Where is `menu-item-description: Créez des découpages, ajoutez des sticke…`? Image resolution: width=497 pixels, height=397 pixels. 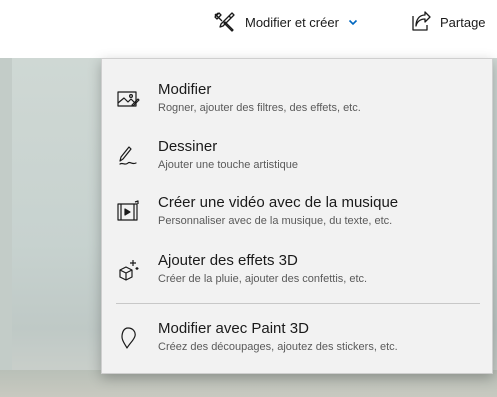
menu-item-description: Créez des découpages, ajoutez des sticke… is located at coordinates (278, 347).